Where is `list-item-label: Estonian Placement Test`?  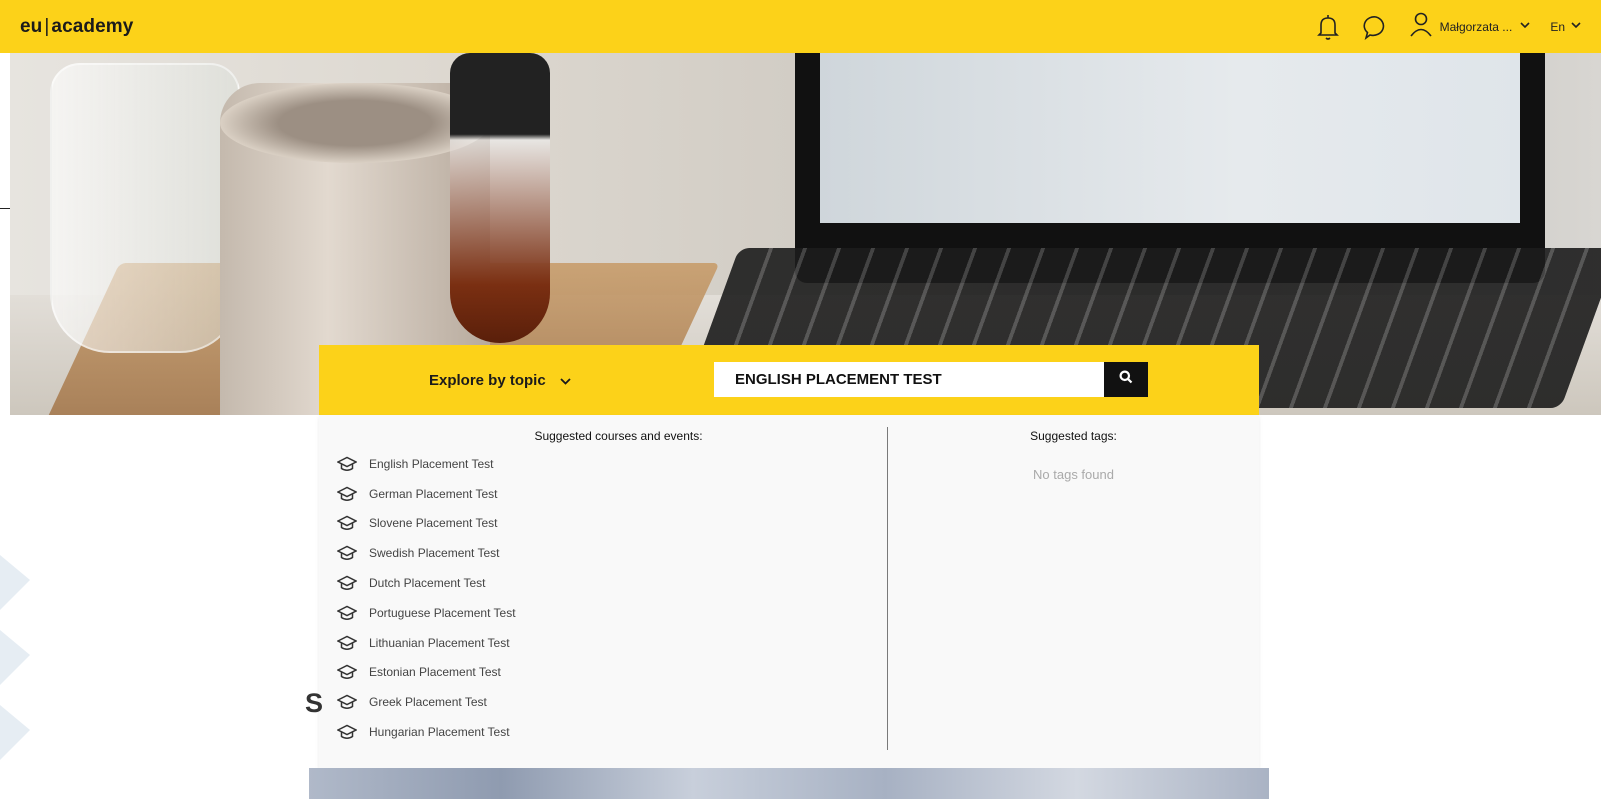 list-item-label: Estonian Placement Test is located at coordinates (435, 672).